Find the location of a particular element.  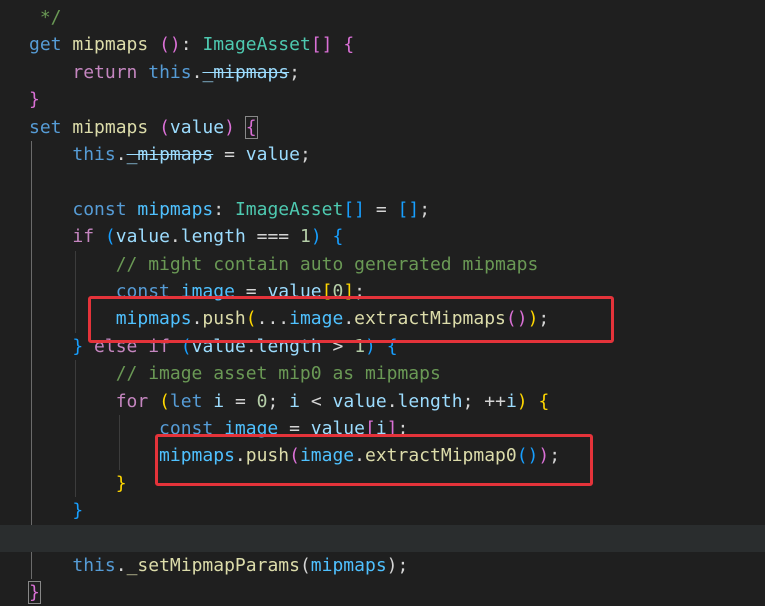

code-line: get mipmaps (): ImageAsset[] { is located at coordinates (382, 44).